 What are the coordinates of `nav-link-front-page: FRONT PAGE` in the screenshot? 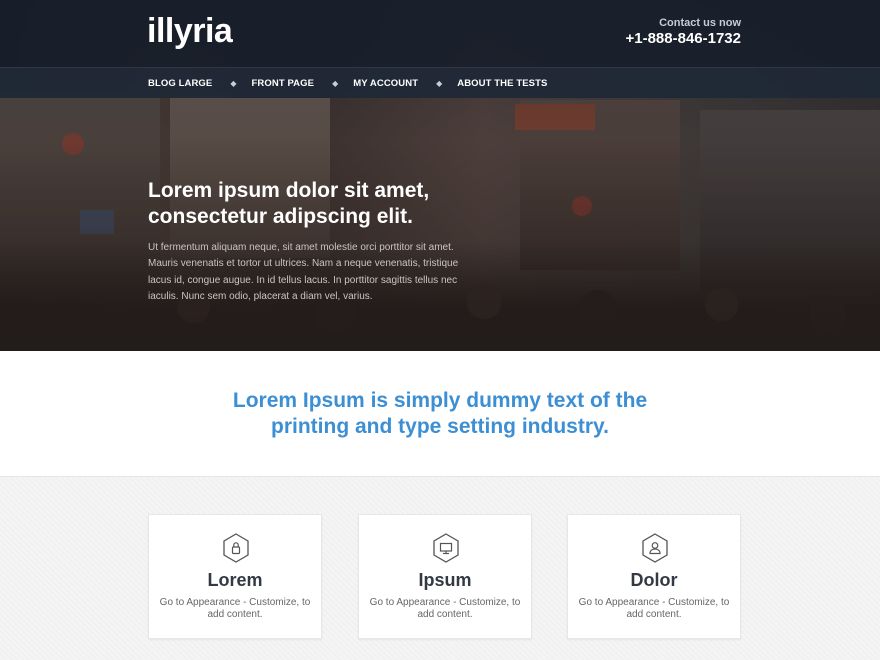 It's located at (283, 83).